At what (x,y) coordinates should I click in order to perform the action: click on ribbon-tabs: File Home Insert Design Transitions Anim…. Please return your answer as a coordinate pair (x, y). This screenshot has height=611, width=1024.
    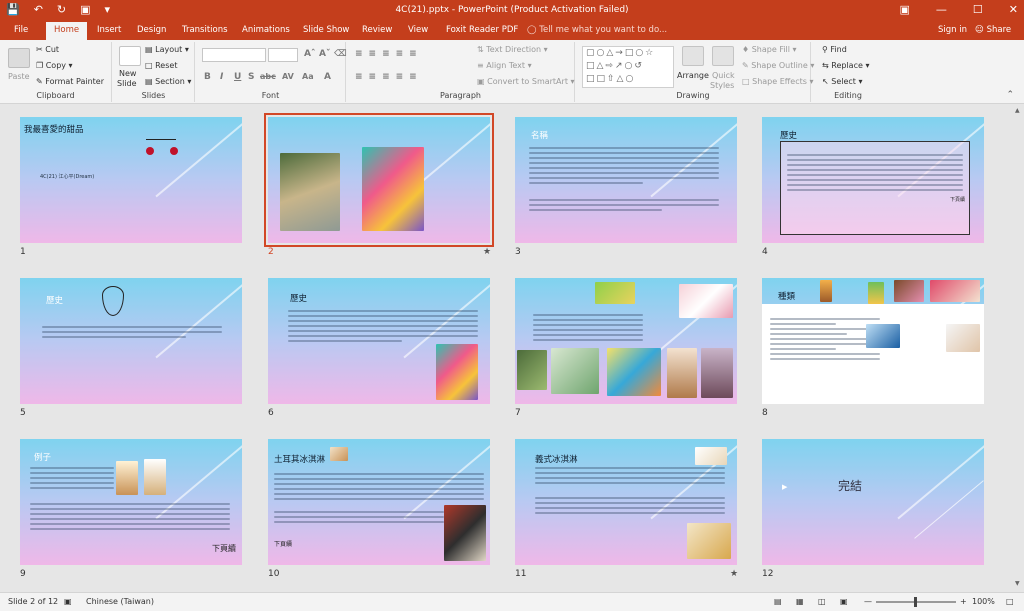
    Looking at the image, I should click on (512, 31).